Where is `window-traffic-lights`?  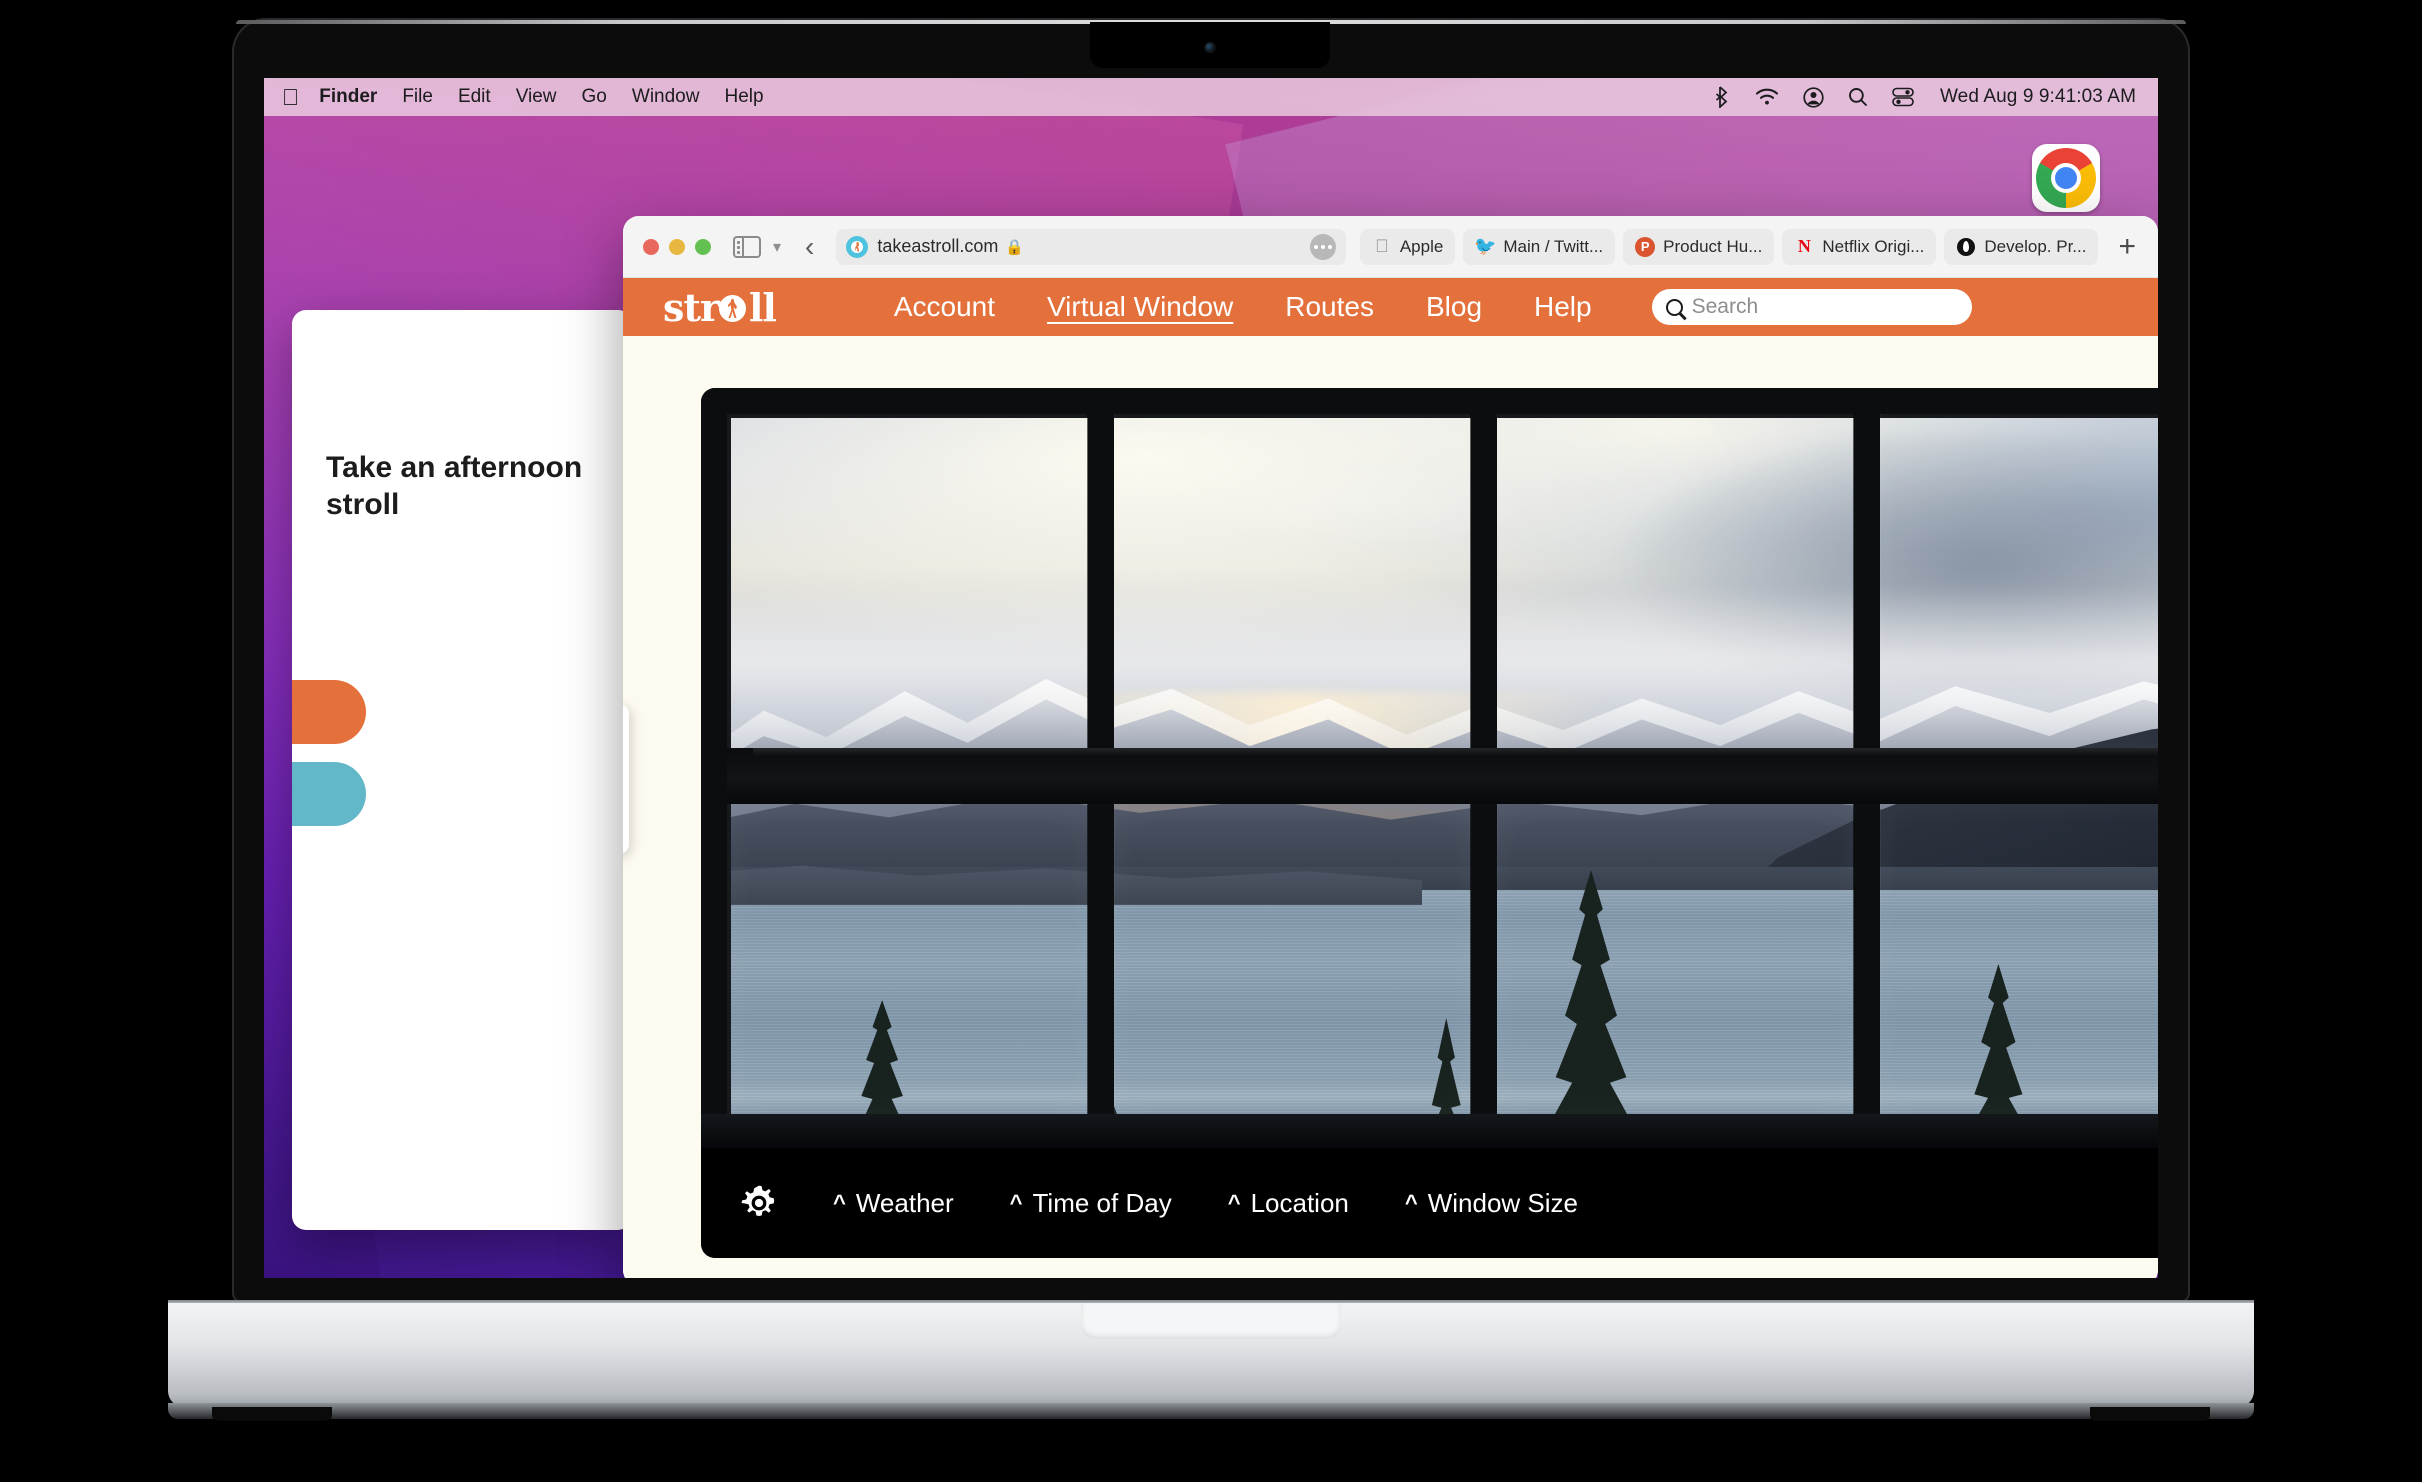 window-traffic-lights is located at coordinates (677, 246).